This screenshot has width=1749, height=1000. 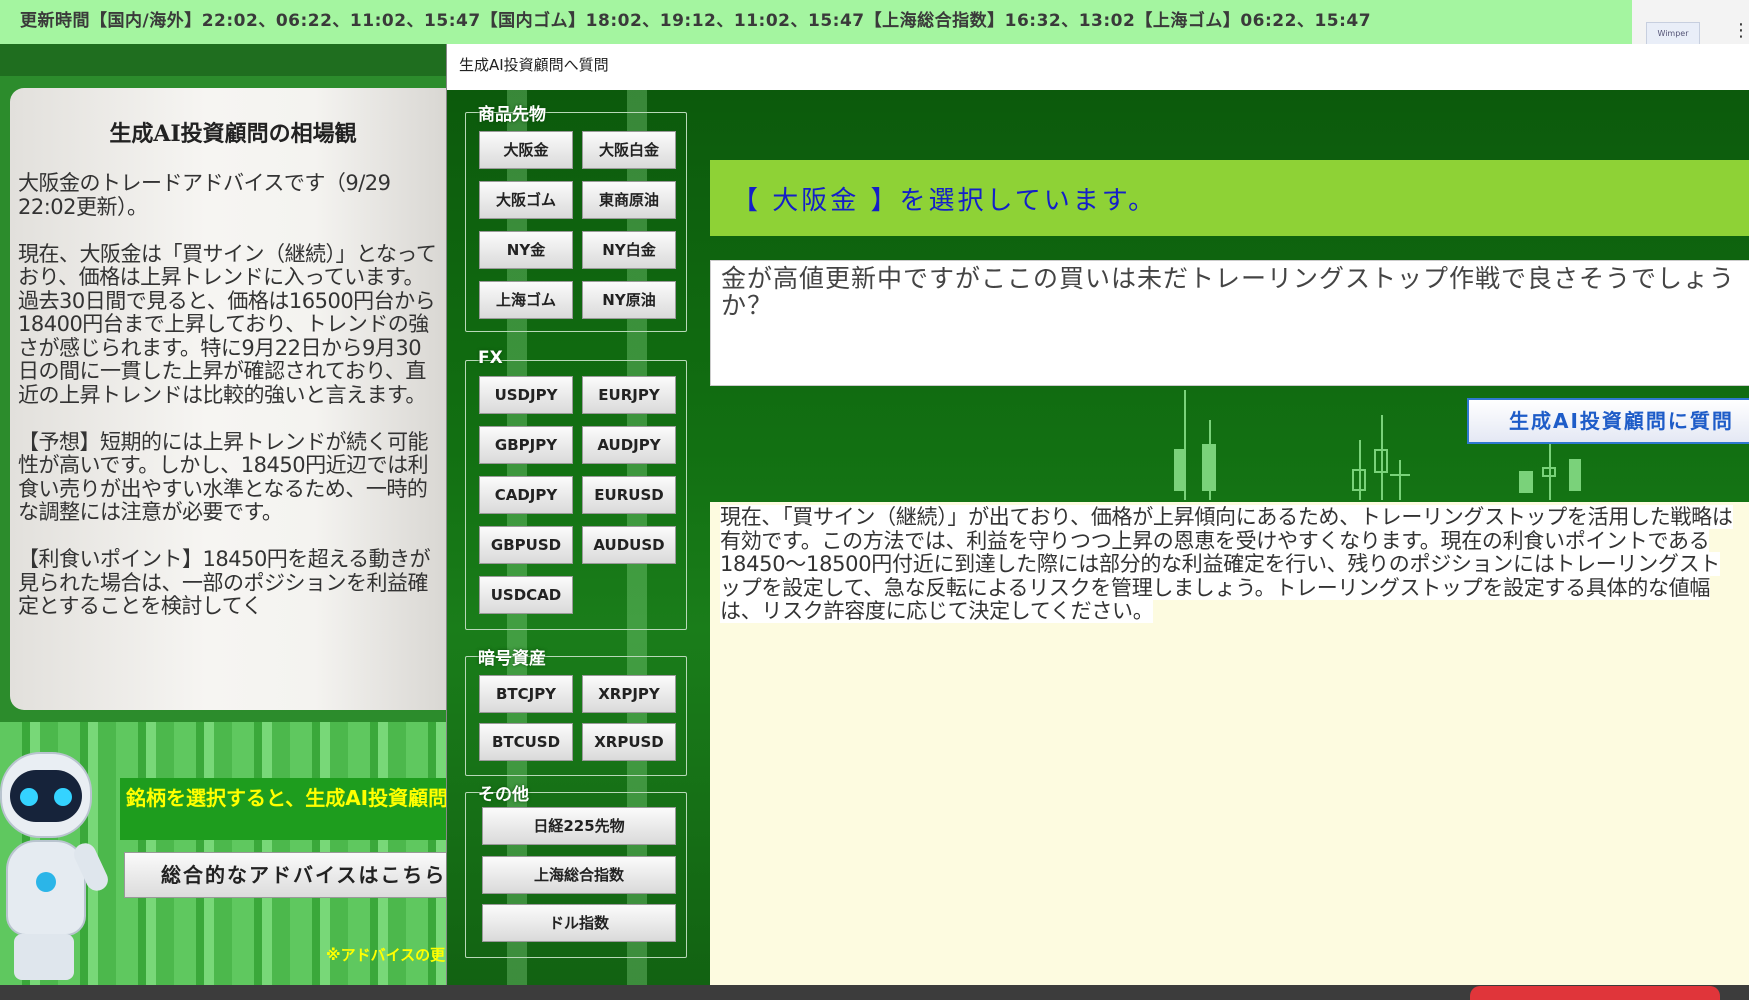 I want to click on symbol-button-osaka-rubber: 大阪ゴム, so click(x=526, y=200).